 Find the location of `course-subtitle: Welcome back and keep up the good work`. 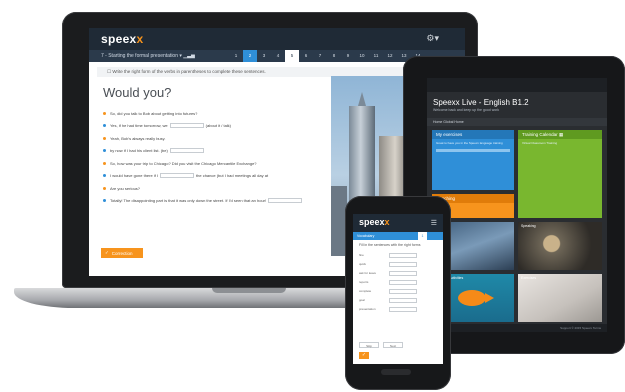

course-subtitle: Welcome back and keep up the good work is located at coordinates (466, 110).